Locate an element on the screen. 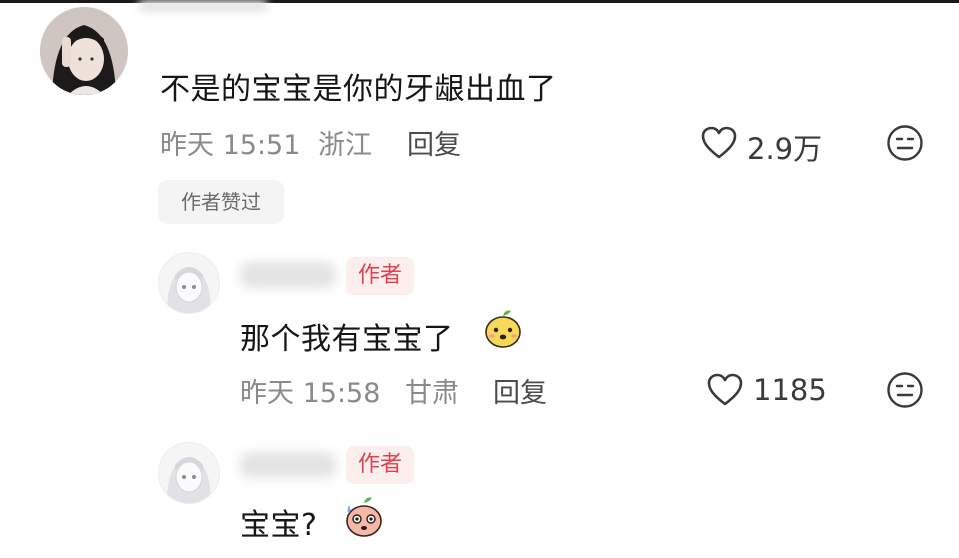 The height and width of the screenshot is (558, 959). sweating-face-emoji-icon is located at coordinates (364, 517).